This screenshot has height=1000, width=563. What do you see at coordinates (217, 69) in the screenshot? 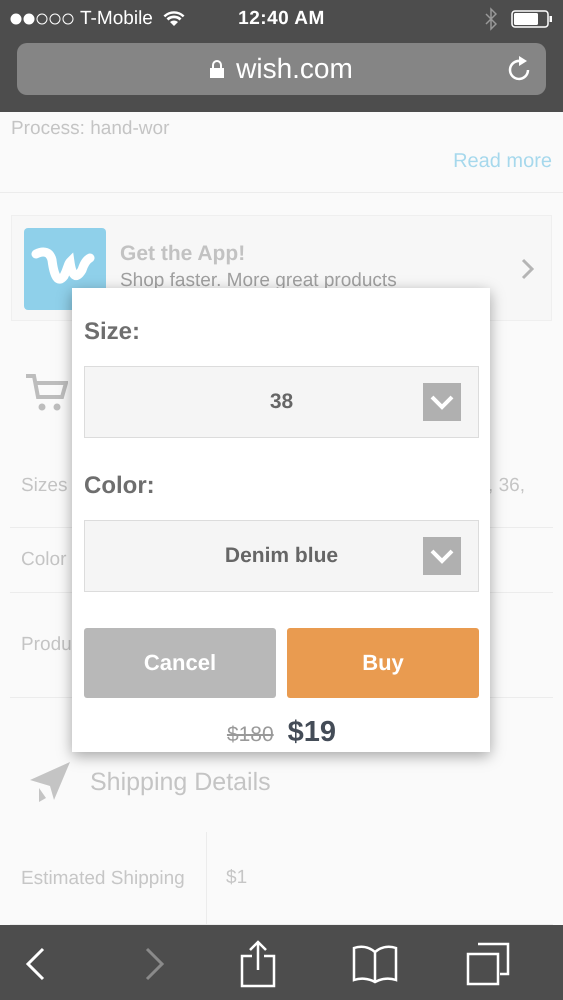
I see `lock-icon` at bounding box center [217, 69].